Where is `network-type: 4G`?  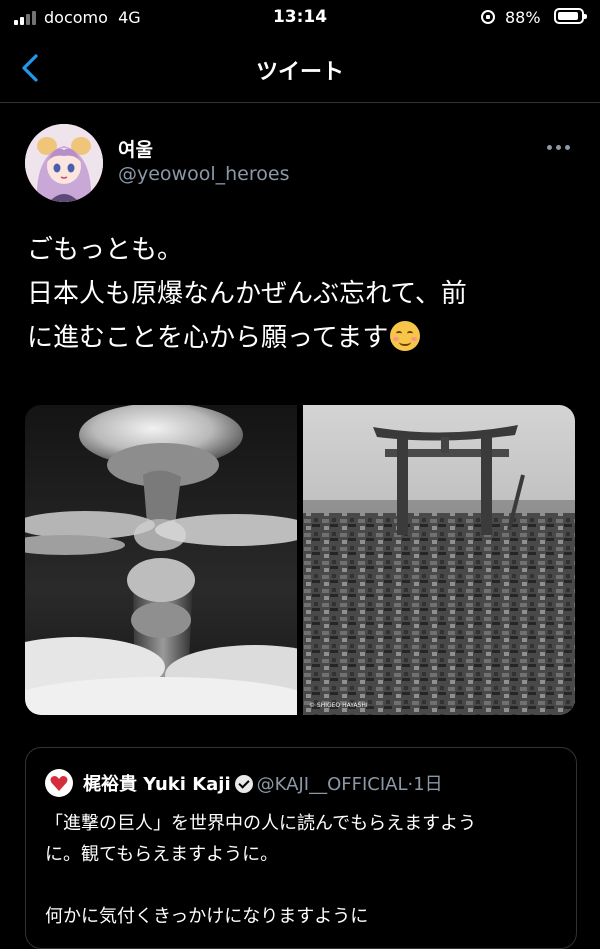 network-type: 4G is located at coordinates (129, 17).